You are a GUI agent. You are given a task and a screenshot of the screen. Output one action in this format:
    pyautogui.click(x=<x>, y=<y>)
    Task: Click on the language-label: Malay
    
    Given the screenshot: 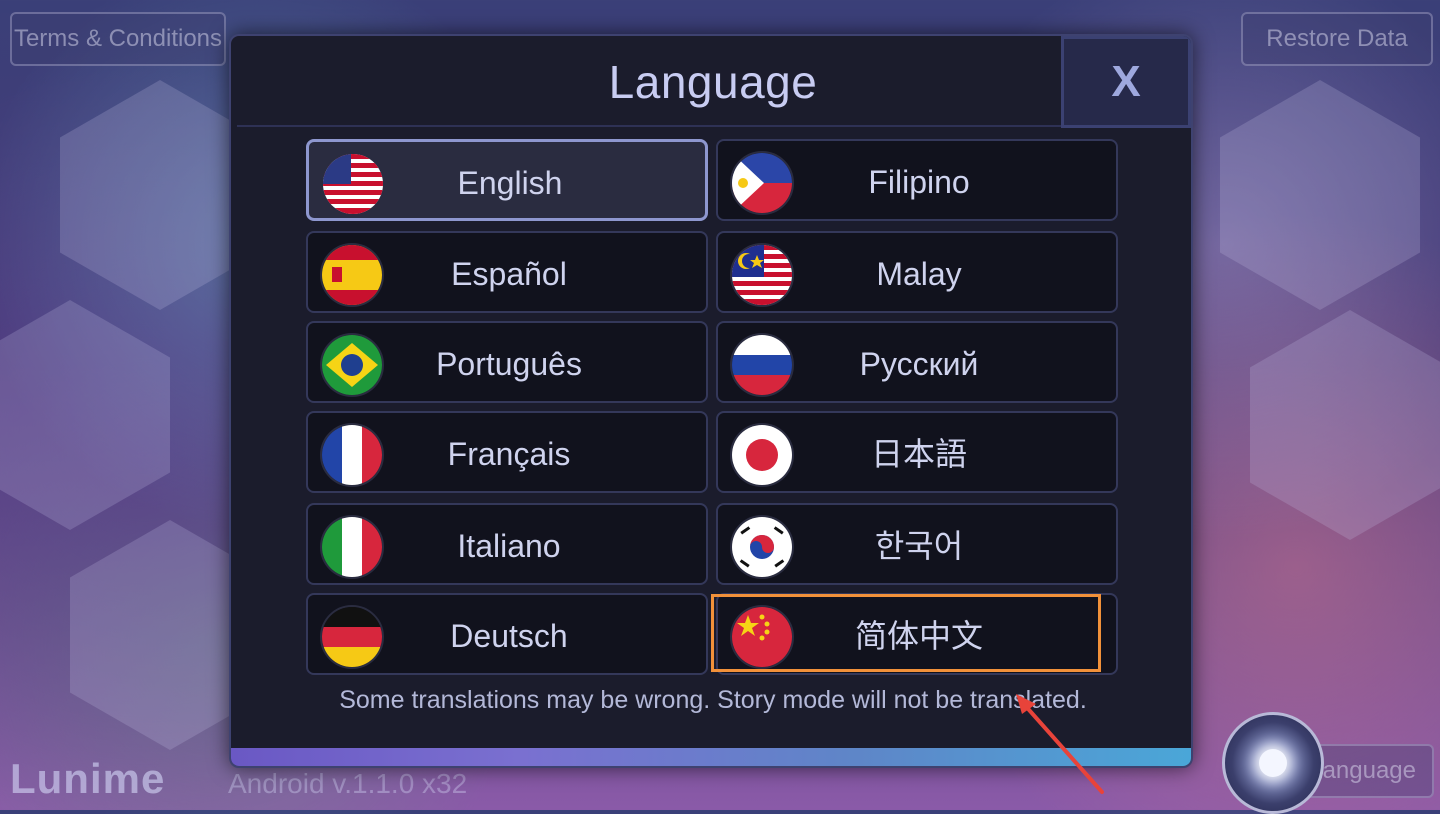 What is the action you would take?
    pyautogui.click(x=919, y=274)
    